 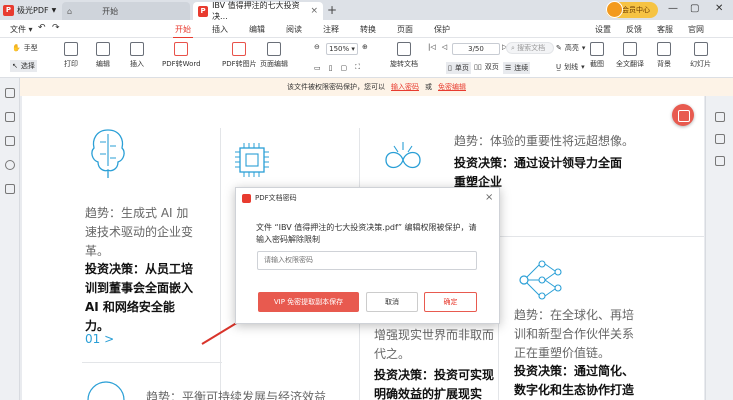 What do you see at coordinates (269, 198) in the screenshot?
I see `dialog-title: PDF文档密码` at bounding box center [269, 198].